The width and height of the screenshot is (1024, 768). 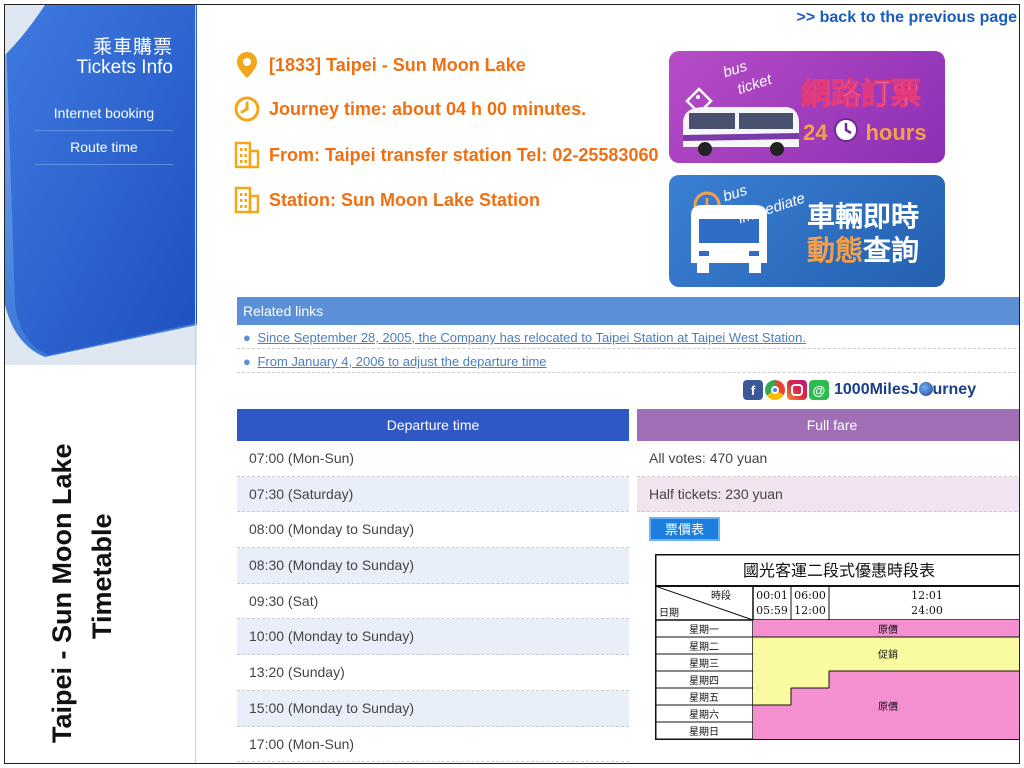 I want to click on sidebar-nav: Internet booking Route time, so click(x=104, y=131).